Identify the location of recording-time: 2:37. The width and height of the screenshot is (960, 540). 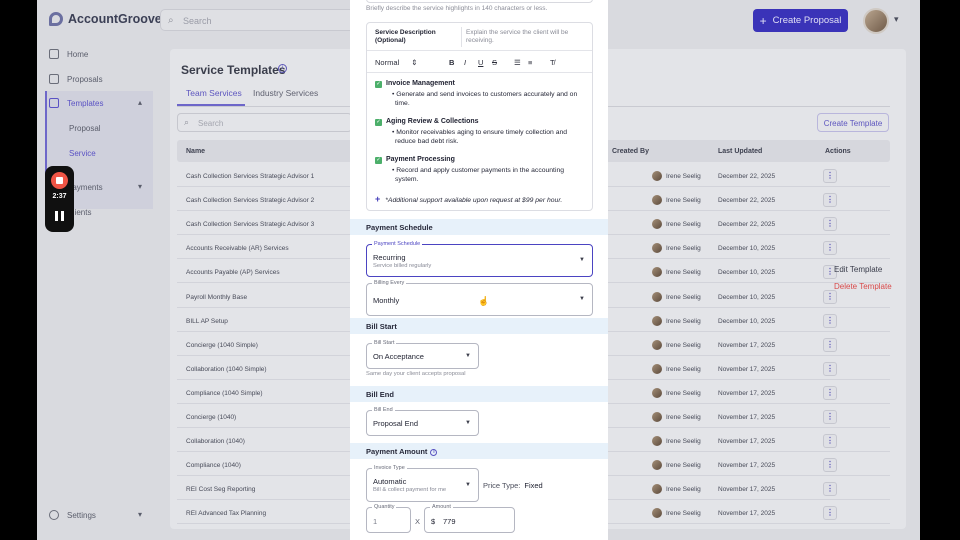
(59, 196).